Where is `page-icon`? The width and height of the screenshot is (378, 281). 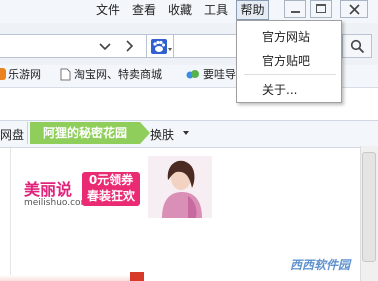
page-icon is located at coordinates (65, 74).